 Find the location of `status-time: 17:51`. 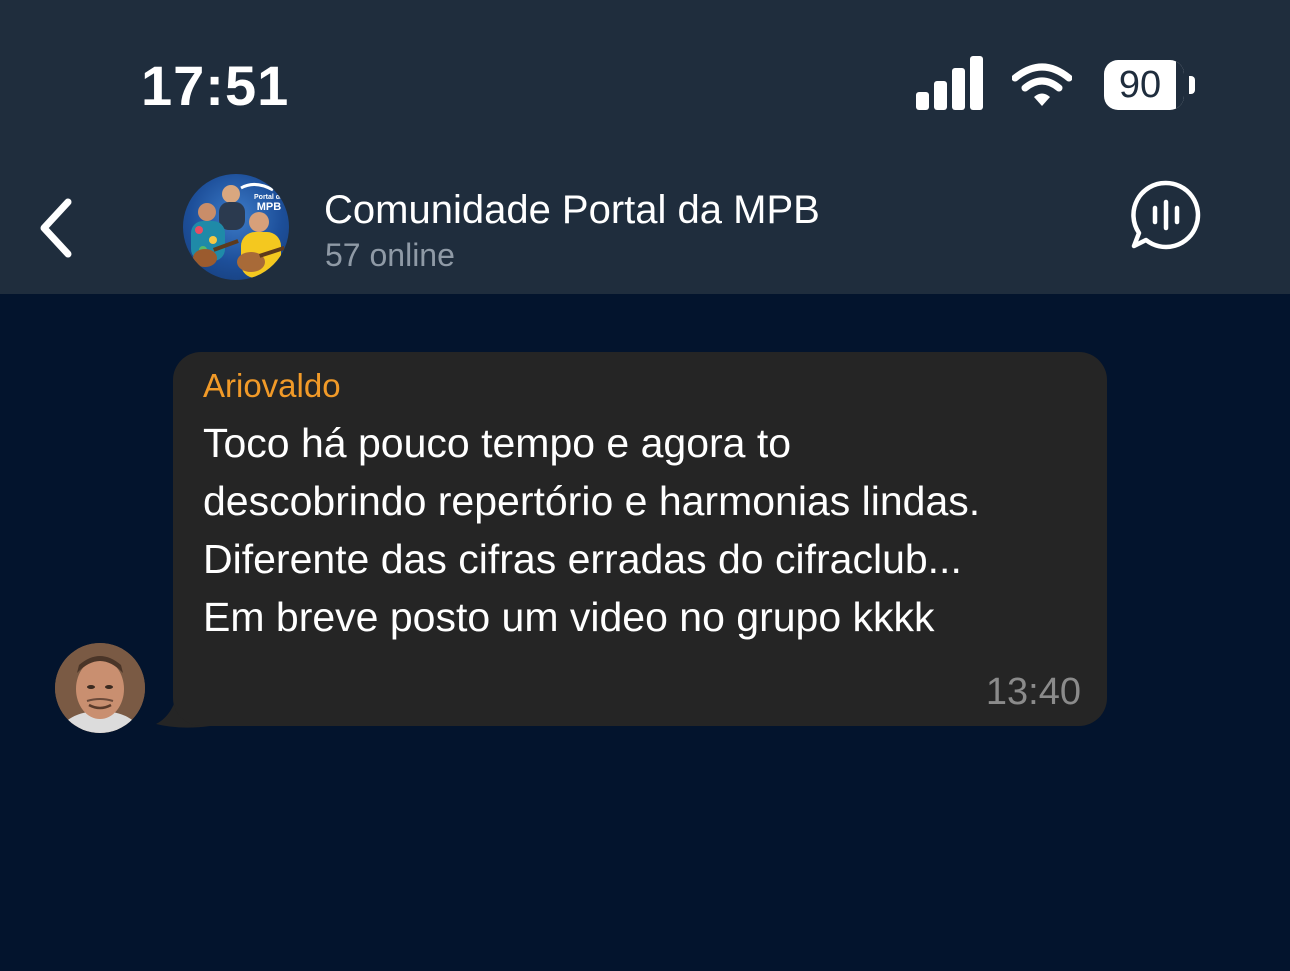

status-time: 17:51 is located at coordinates (215, 85).